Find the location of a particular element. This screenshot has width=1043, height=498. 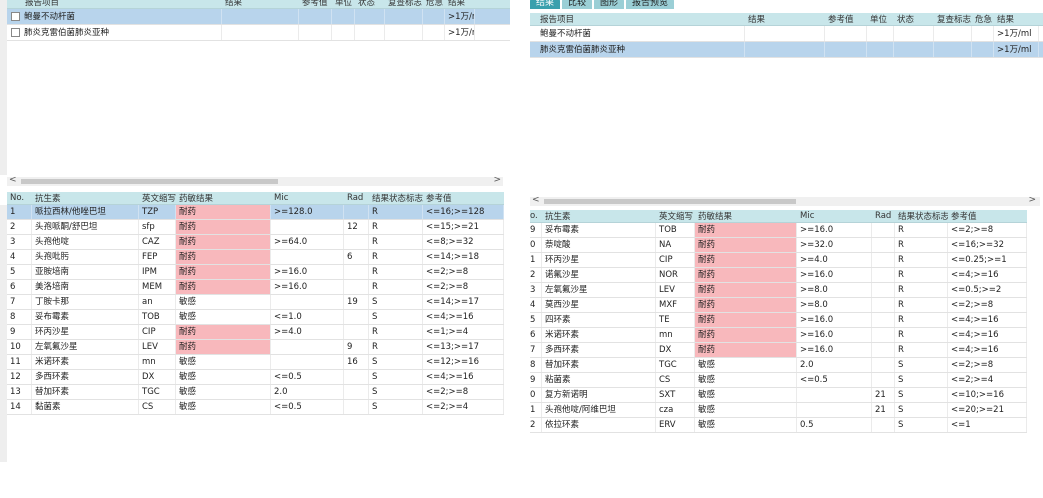

antibiotic-abbr: CIP is located at coordinates (157, 332).